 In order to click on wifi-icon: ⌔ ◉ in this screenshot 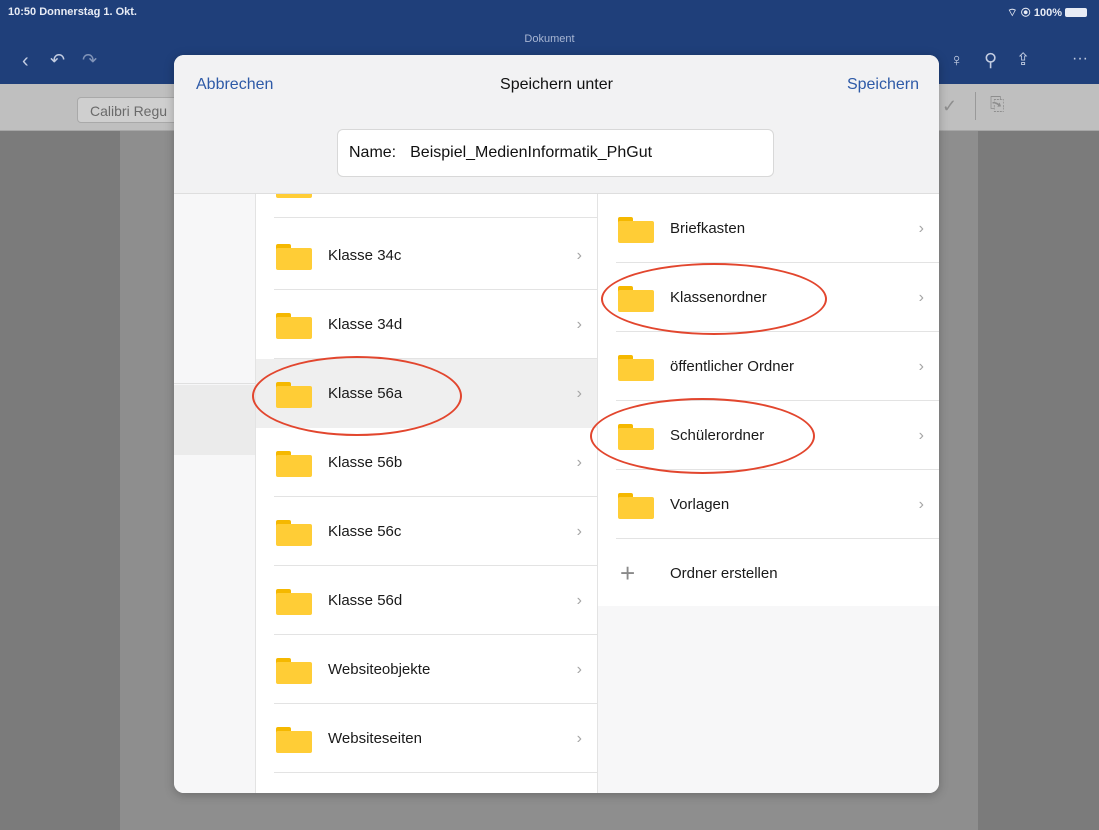, I will do `click(1020, 13)`.